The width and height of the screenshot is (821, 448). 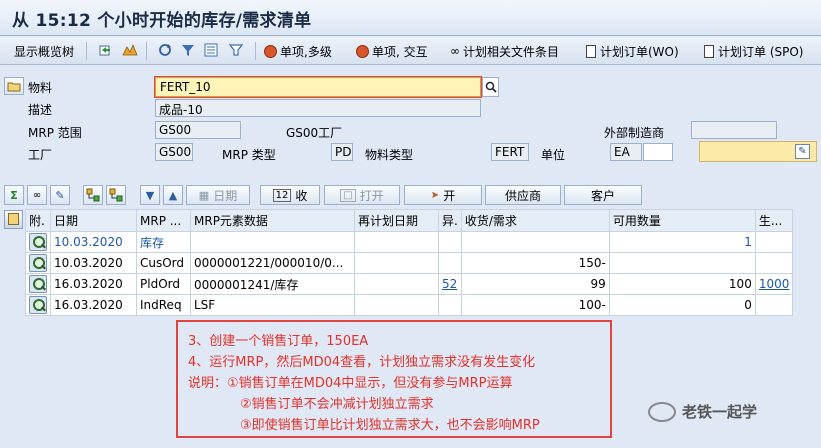 I want to click on column-header-attachment: 附., so click(x=38, y=220).